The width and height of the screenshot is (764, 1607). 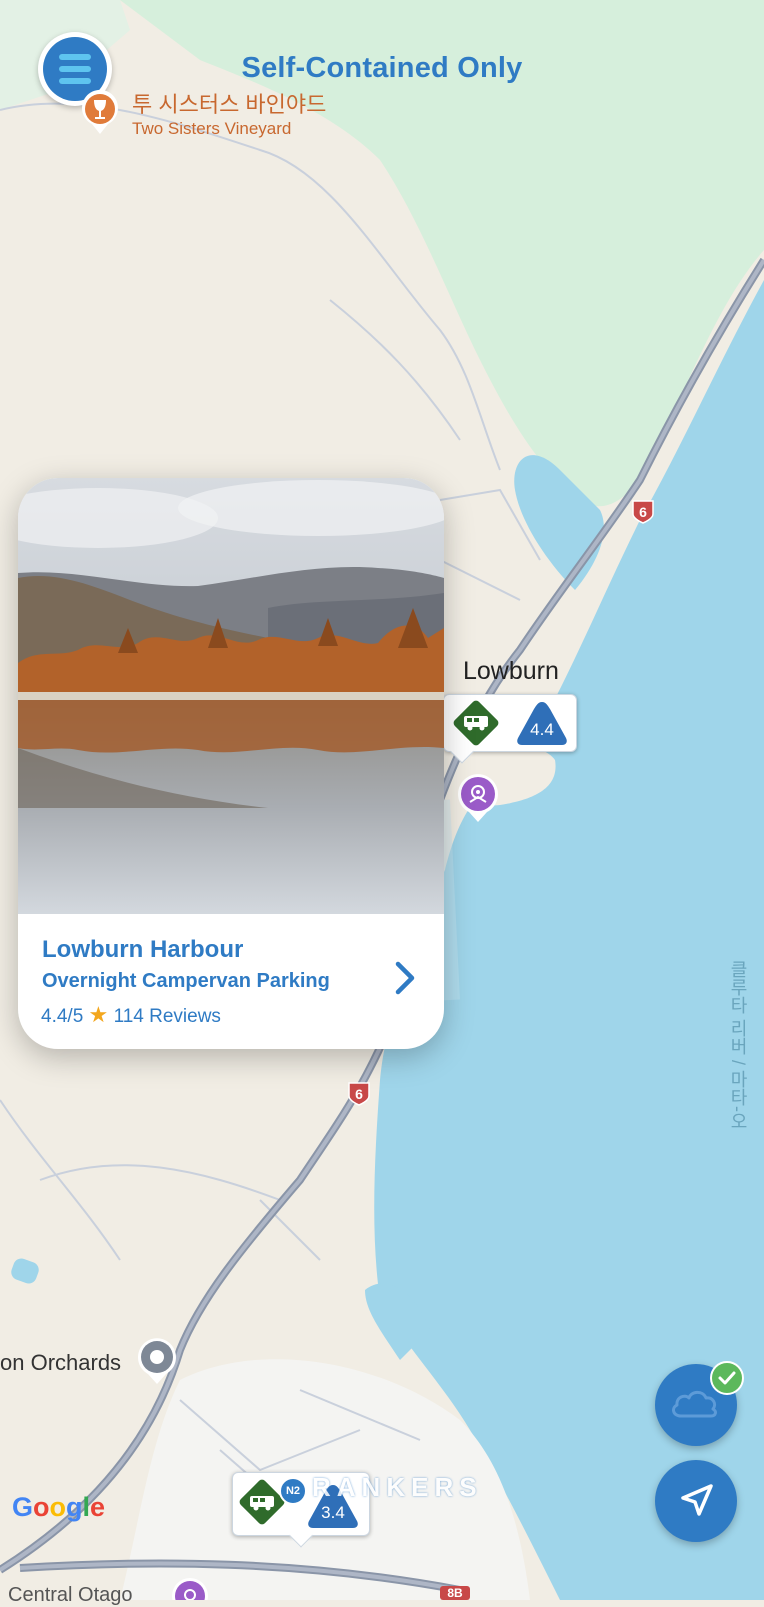 What do you see at coordinates (143, 949) in the screenshot?
I see `place-title: Lowburn Harbour` at bounding box center [143, 949].